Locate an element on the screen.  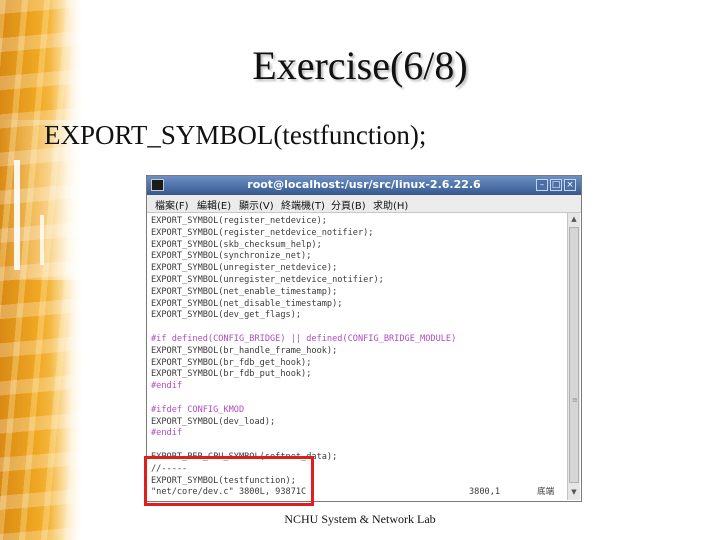
code-line: EXPORT_SYMBOL(br_handle_frame_hook); is located at coordinates (244, 350).